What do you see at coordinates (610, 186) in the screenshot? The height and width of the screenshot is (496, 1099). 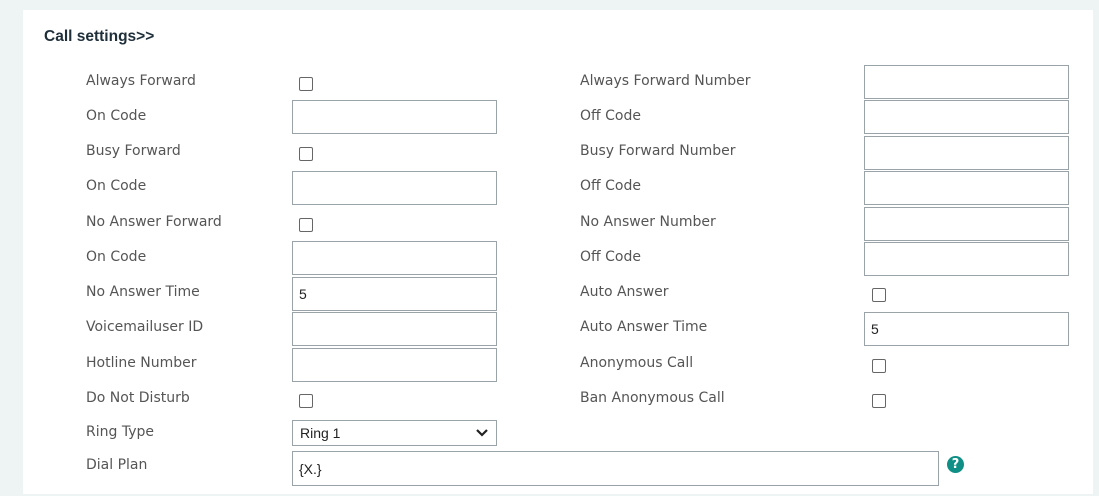 I see `label-off-code-2: Off Code` at bounding box center [610, 186].